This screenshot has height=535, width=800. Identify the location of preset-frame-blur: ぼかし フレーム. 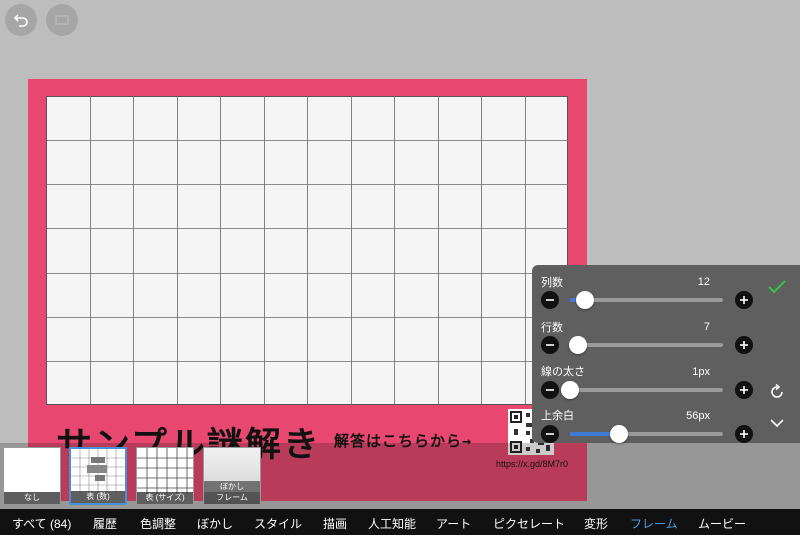
(232, 476).